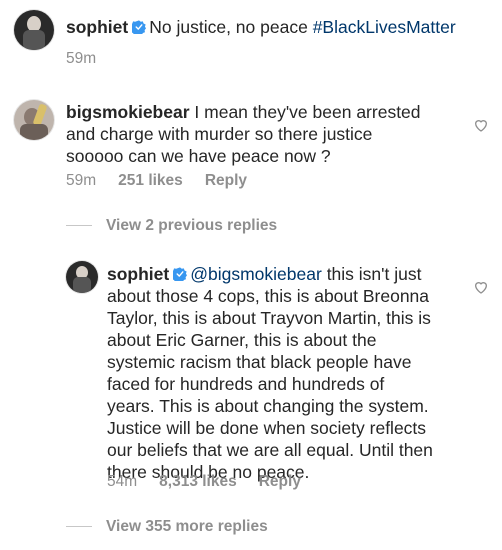 Image resolution: width=502 pixels, height=550 pixels. What do you see at coordinates (138, 274) in the screenshot?
I see `reply-author-username: sophiet` at bounding box center [138, 274].